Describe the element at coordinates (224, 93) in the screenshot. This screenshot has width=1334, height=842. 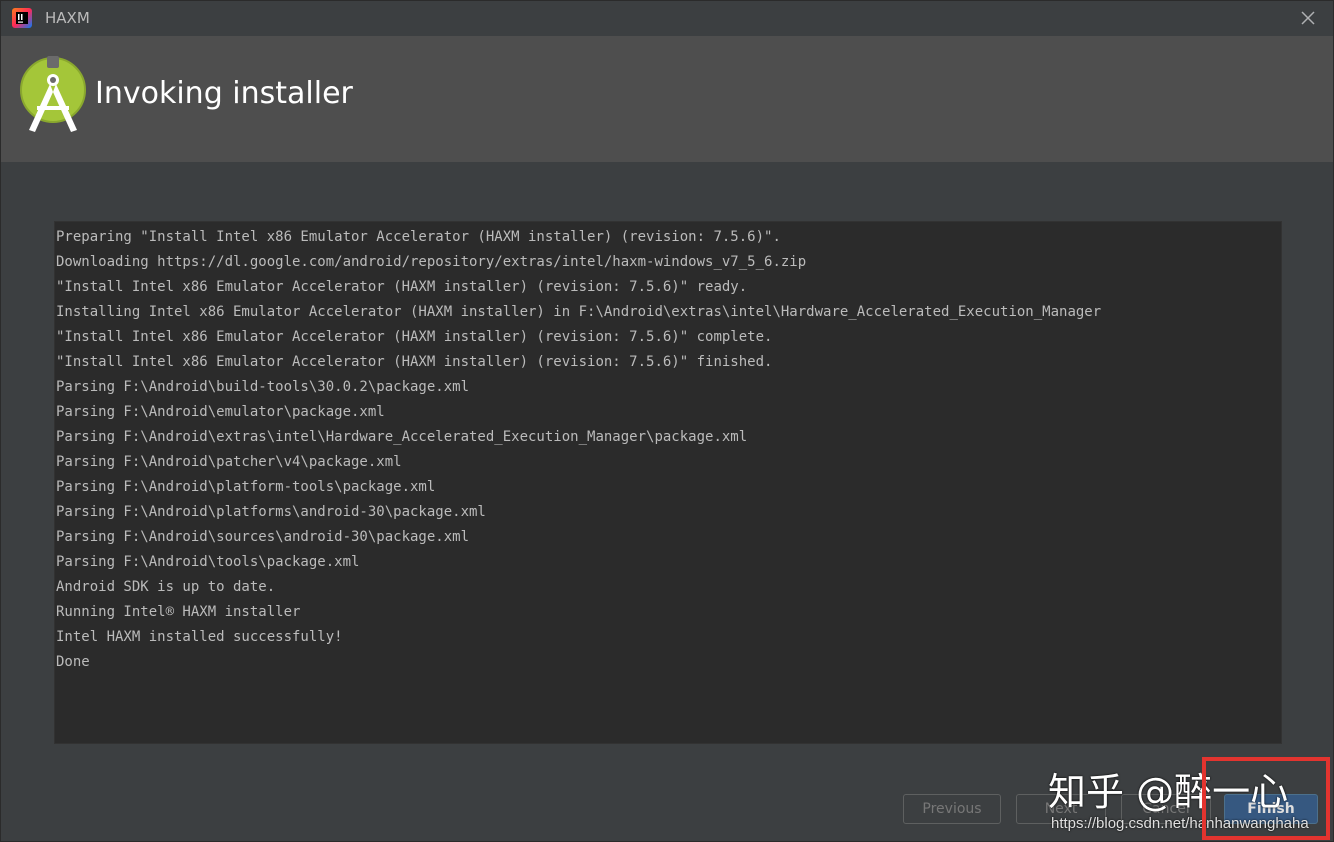
I see `page-title: Invoking installer` at that location.